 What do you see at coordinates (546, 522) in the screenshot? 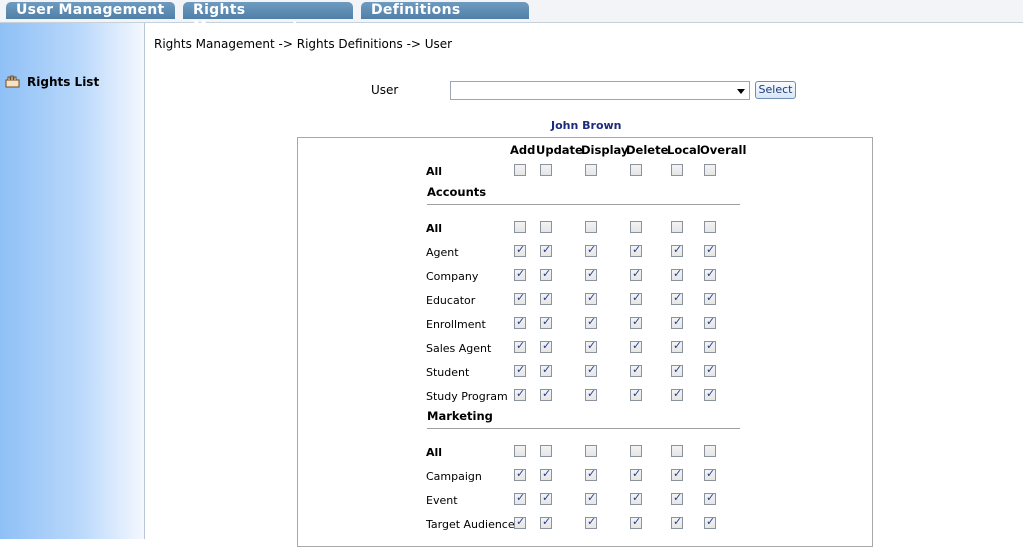
I see `marketing-target-audience-update-checkbox` at bounding box center [546, 522].